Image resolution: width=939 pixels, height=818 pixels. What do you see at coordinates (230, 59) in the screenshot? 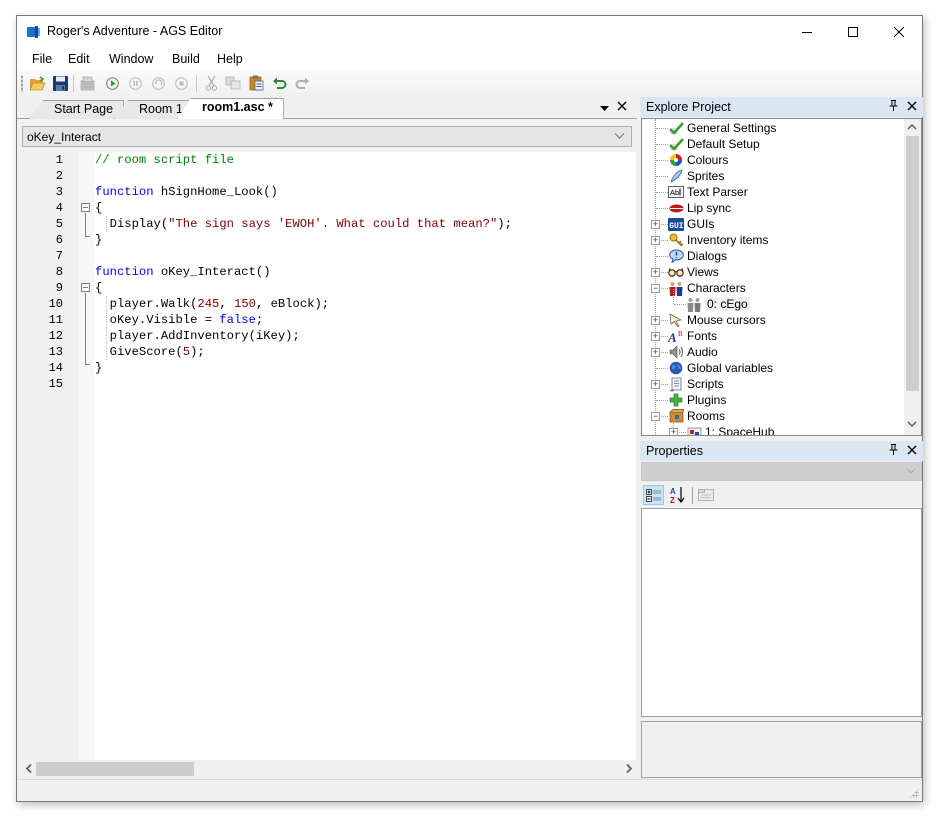
I see `menu-help: Help` at bounding box center [230, 59].